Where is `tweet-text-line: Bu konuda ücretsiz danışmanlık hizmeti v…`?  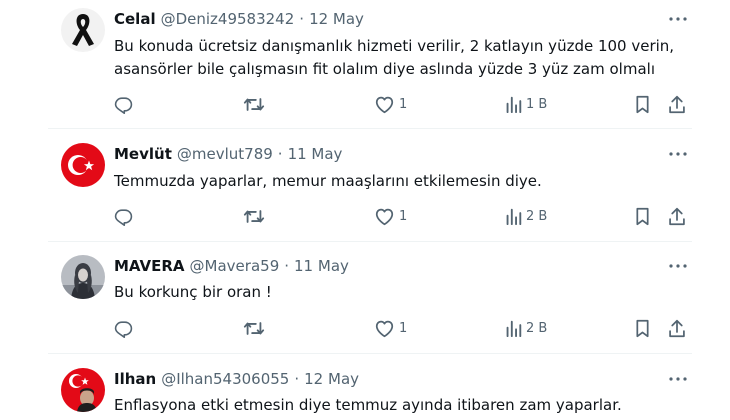 tweet-text-line: Bu konuda ücretsiz danışmanlık hizmeti v… is located at coordinates (394, 46).